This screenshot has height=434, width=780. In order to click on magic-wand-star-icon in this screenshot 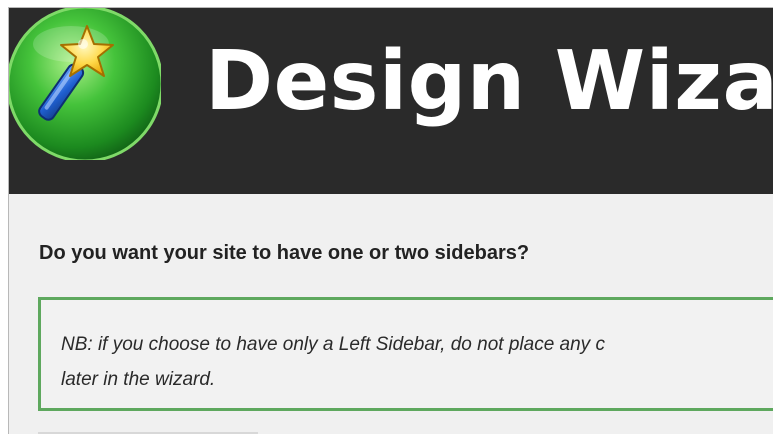, I will do `click(85, 84)`.